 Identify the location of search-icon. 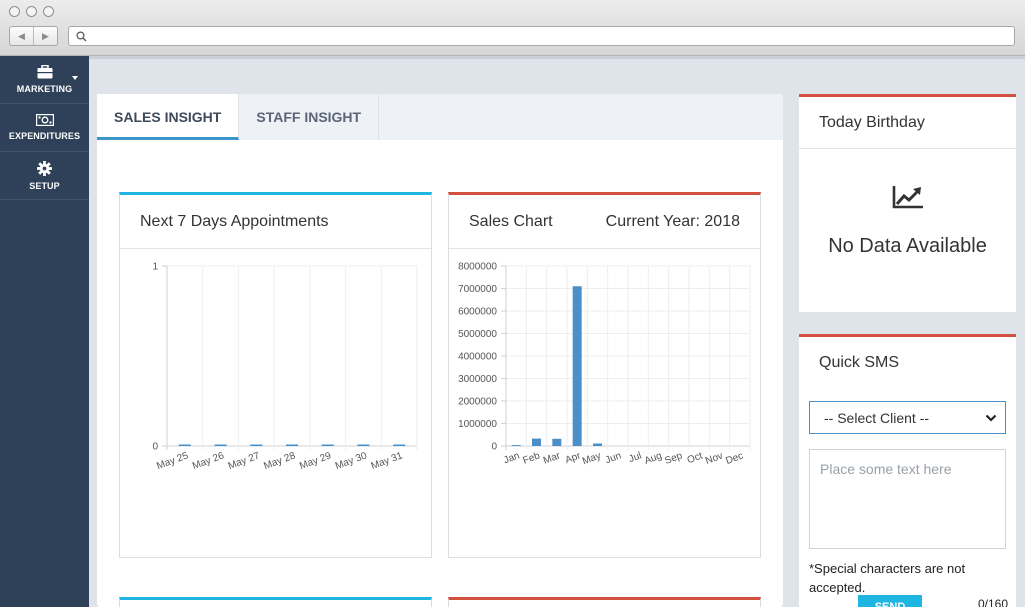
(81, 36).